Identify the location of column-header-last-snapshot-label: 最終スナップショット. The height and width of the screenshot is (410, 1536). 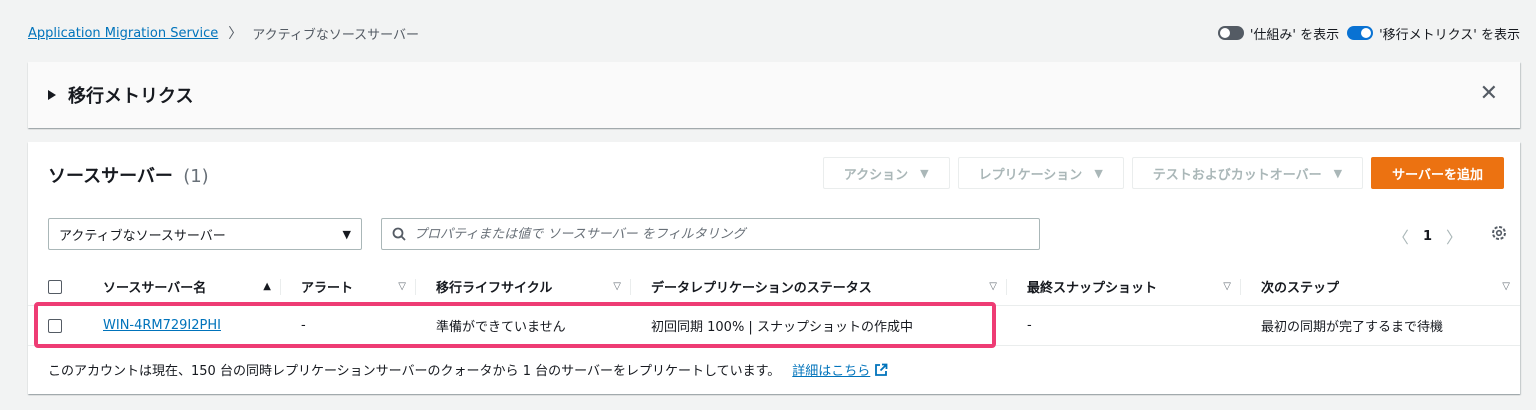
(1092, 288).